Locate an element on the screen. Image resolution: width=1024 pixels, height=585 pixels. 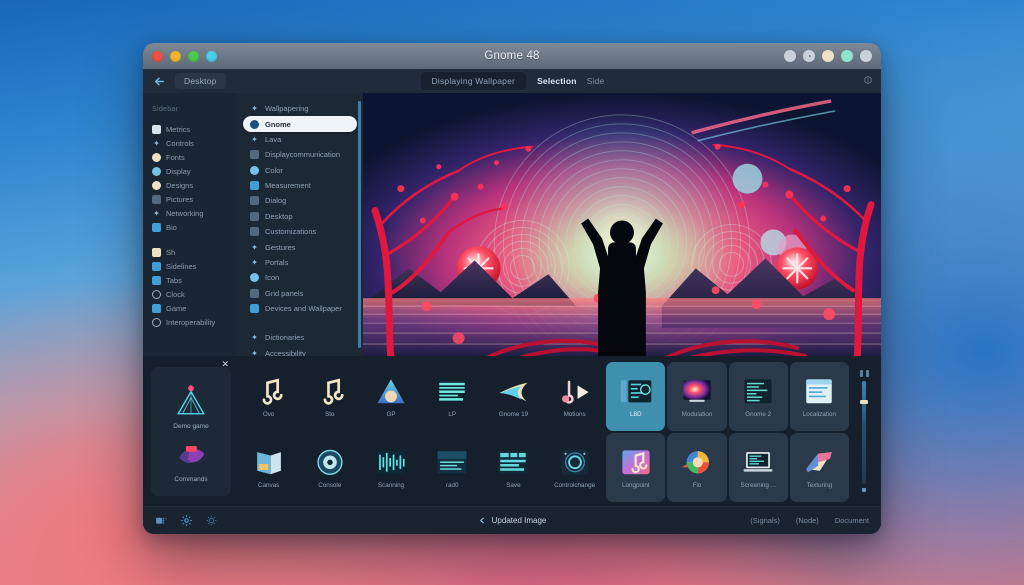
app-tile-localization: Localization is located at coordinates (819, 396).